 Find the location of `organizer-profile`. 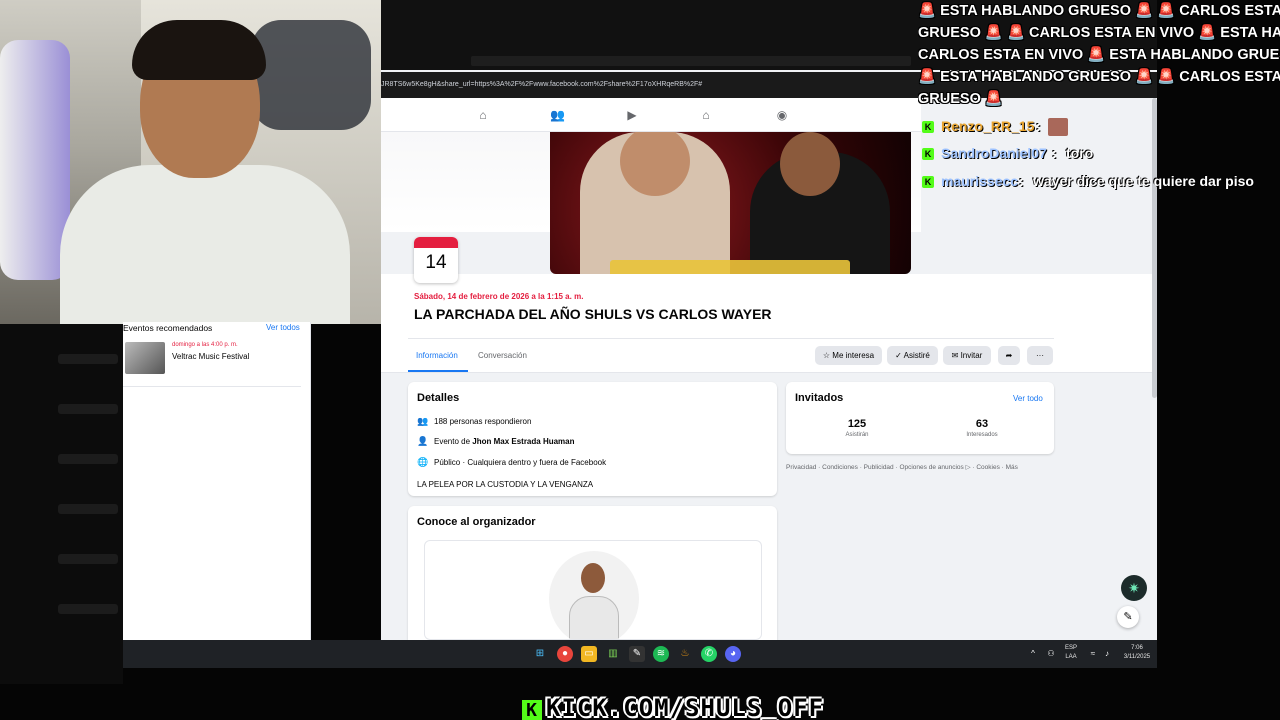

organizer-profile is located at coordinates (593, 590).